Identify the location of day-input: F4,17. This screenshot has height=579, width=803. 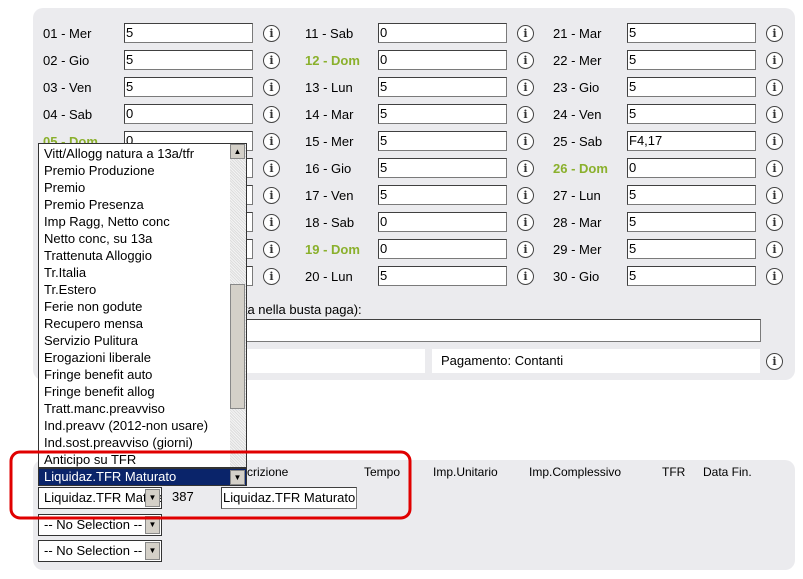
(691, 141).